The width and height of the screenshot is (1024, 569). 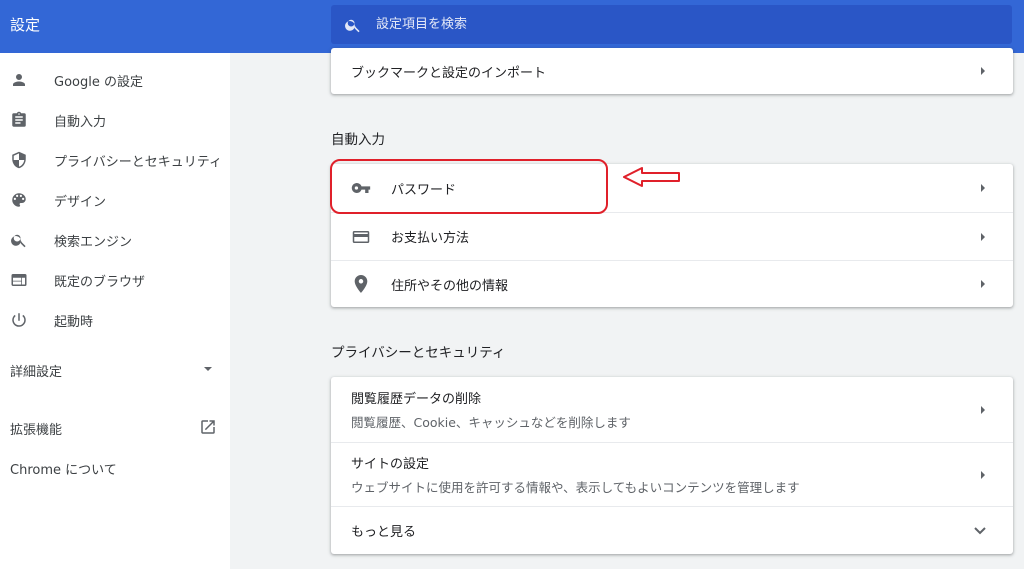 What do you see at coordinates (358, 140) in the screenshot?
I see `autofill-section-title: 自動入力` at bounding box center [358, 140].